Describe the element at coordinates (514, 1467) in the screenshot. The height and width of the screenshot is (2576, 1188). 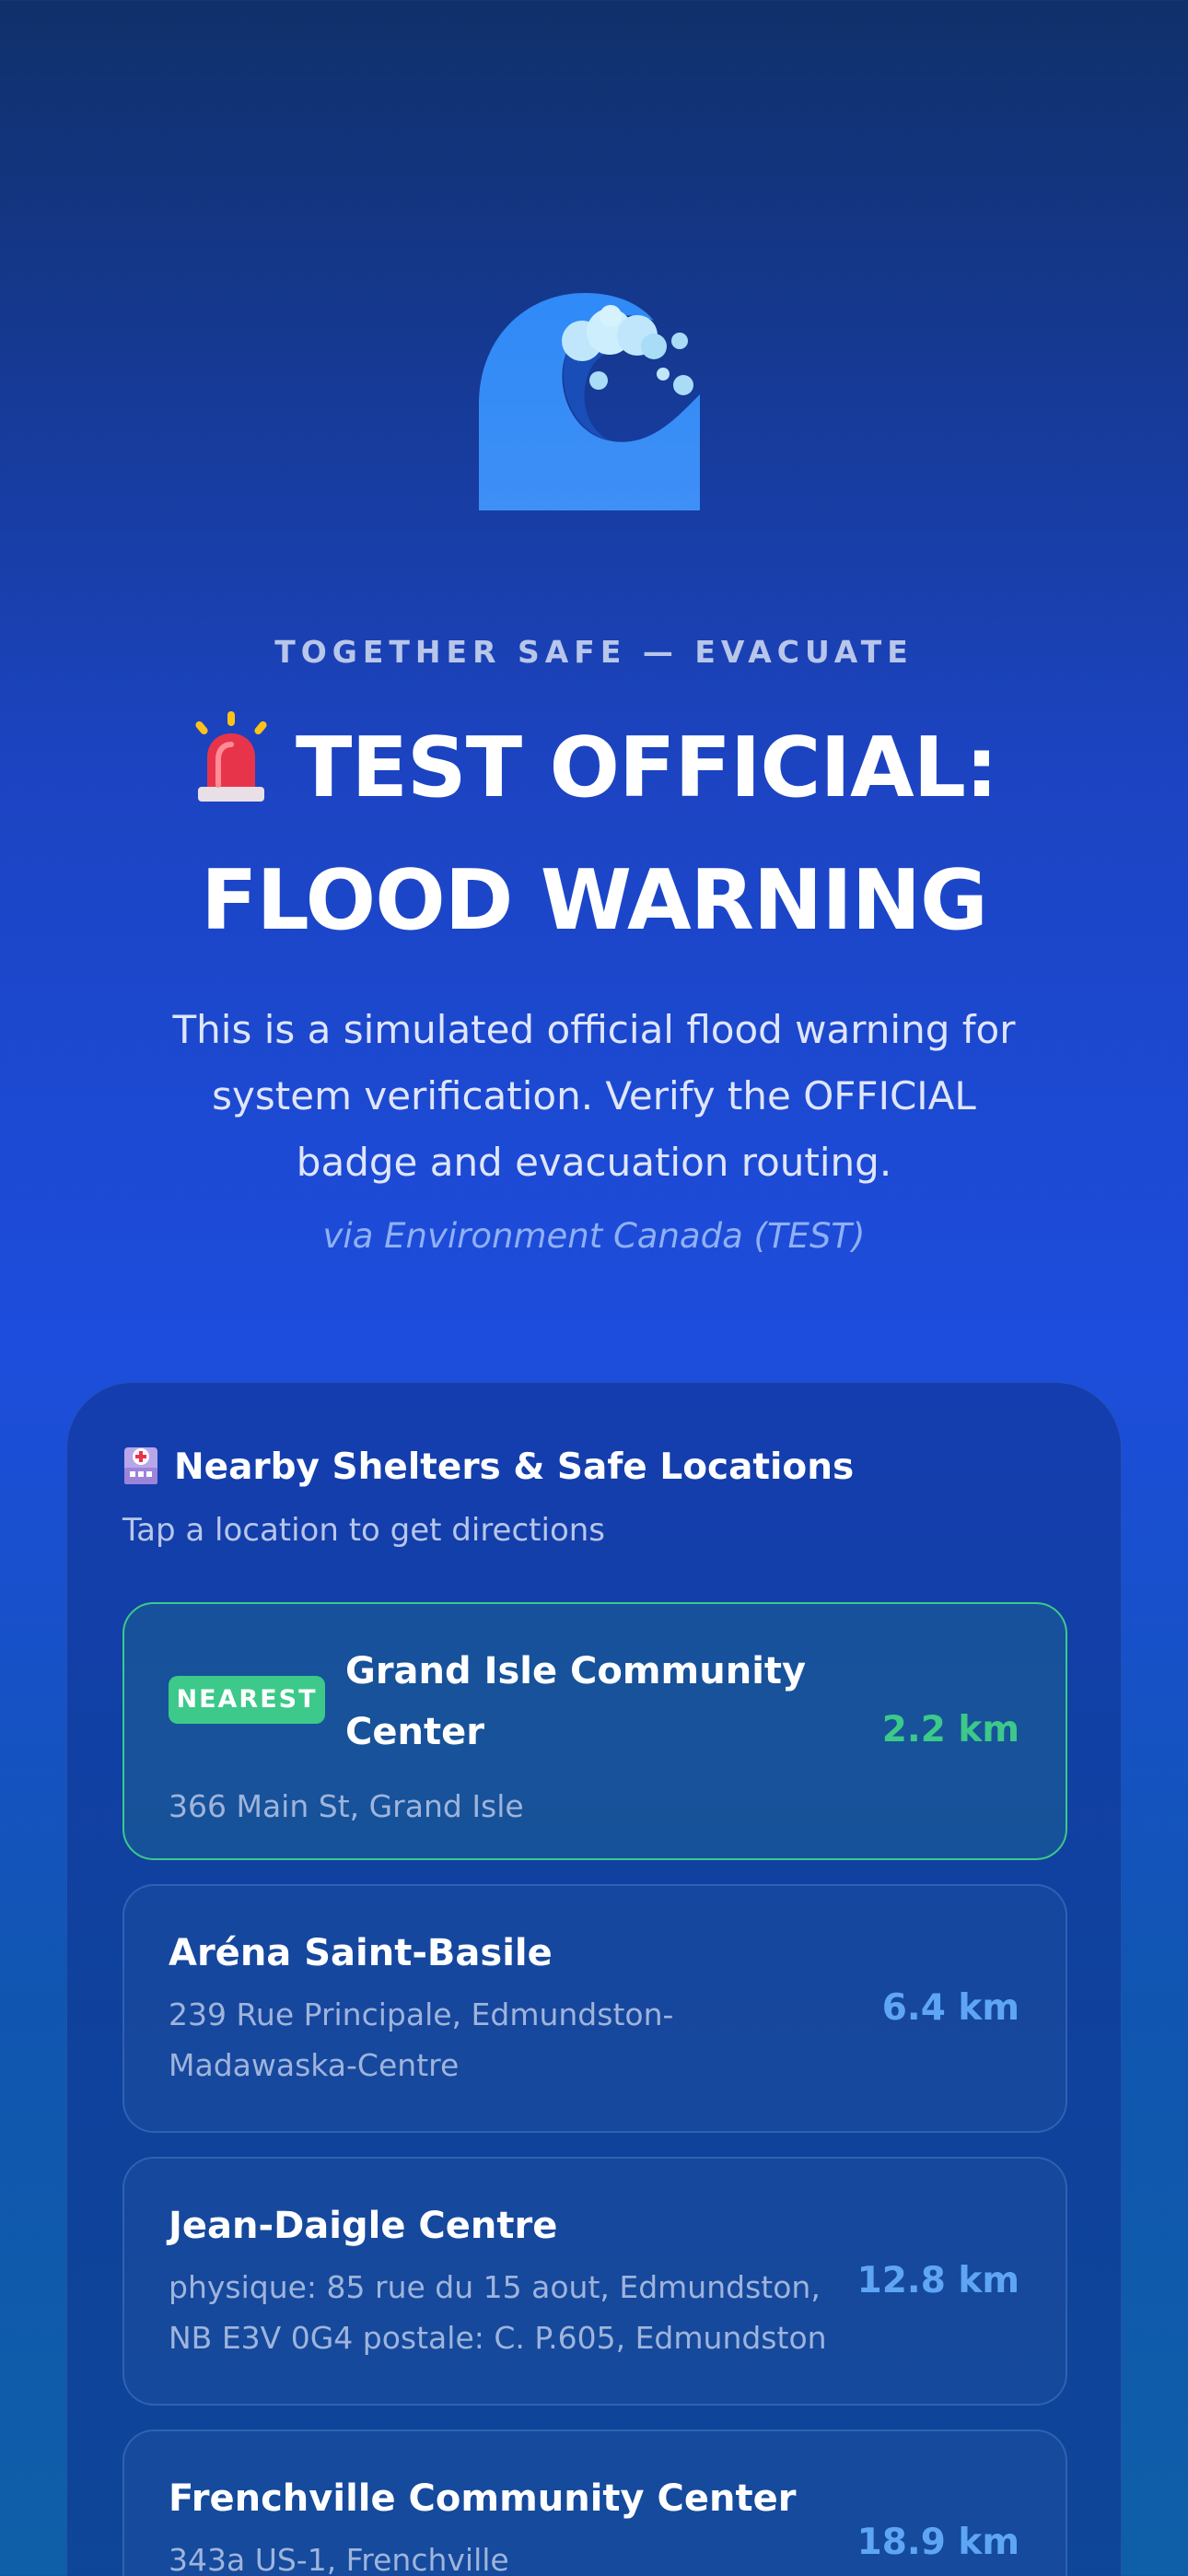
I see `shelters-title-text: Nearby Shelters & Safe Locations` at that location.